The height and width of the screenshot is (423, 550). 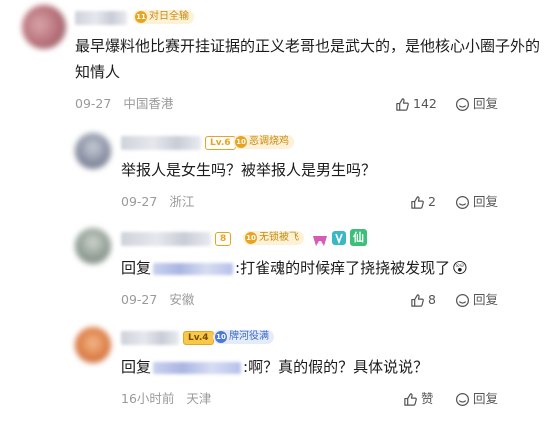 What do you see at coordinates (148, 103) in the screenshot?
I see `comment-location: 中国香港` at bounding box center [148, 103].